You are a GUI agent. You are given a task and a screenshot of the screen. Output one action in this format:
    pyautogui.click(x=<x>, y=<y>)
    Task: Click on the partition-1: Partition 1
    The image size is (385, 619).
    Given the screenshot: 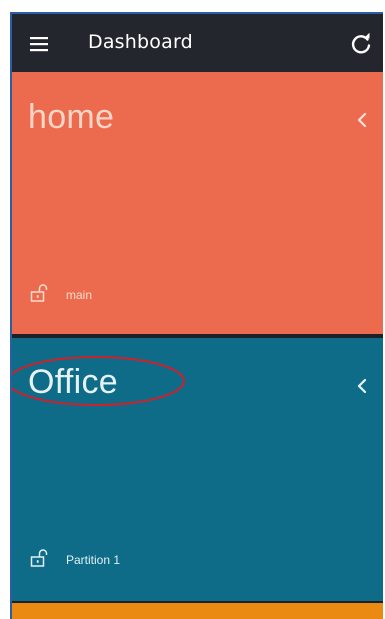 What is the action you would take?
    pyautogui.click(x=75, y=560)
    